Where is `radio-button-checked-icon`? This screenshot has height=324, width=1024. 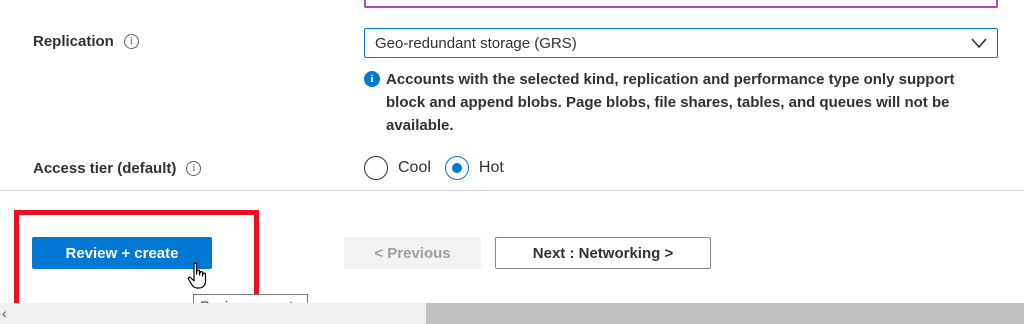 radio-button-checked-icon is located at coordinates (456, 168).